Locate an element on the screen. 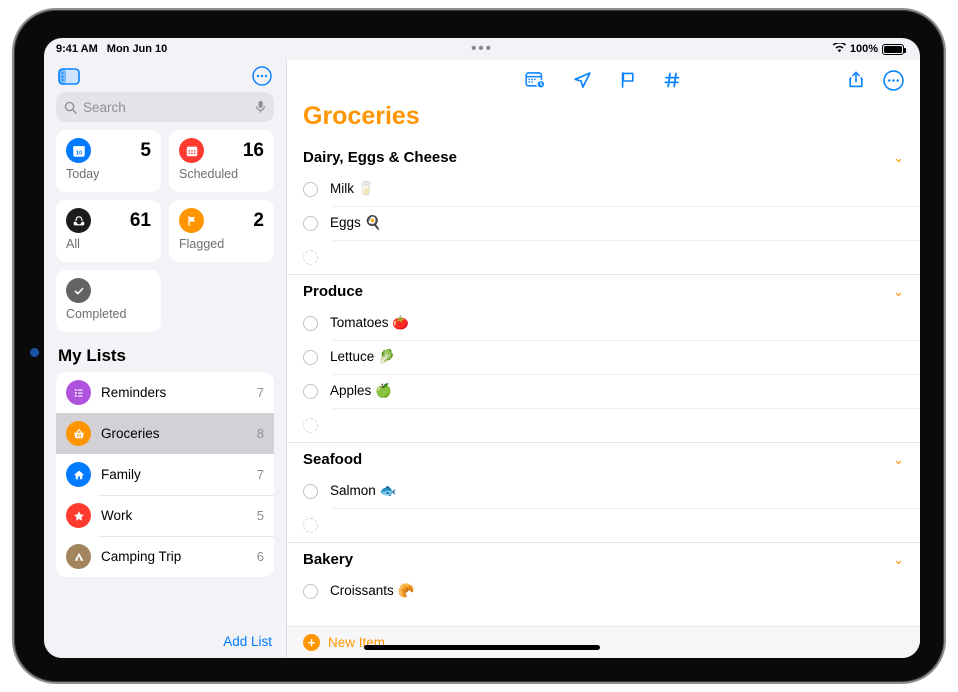 The width and height of the screenshot is (958, 692). location-arrow-icon is located at coordinates (582, 80).